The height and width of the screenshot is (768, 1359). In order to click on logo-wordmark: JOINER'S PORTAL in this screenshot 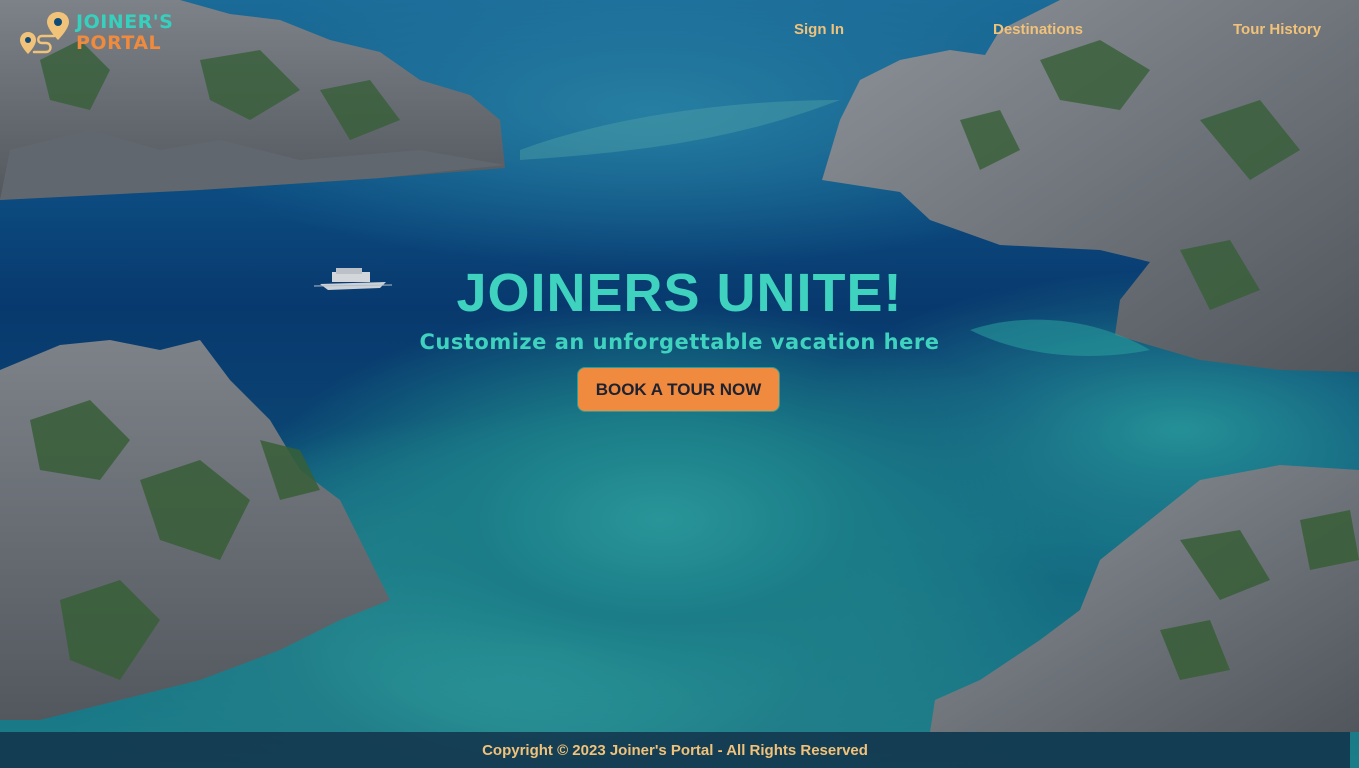, I will do `click(124, 33)`.